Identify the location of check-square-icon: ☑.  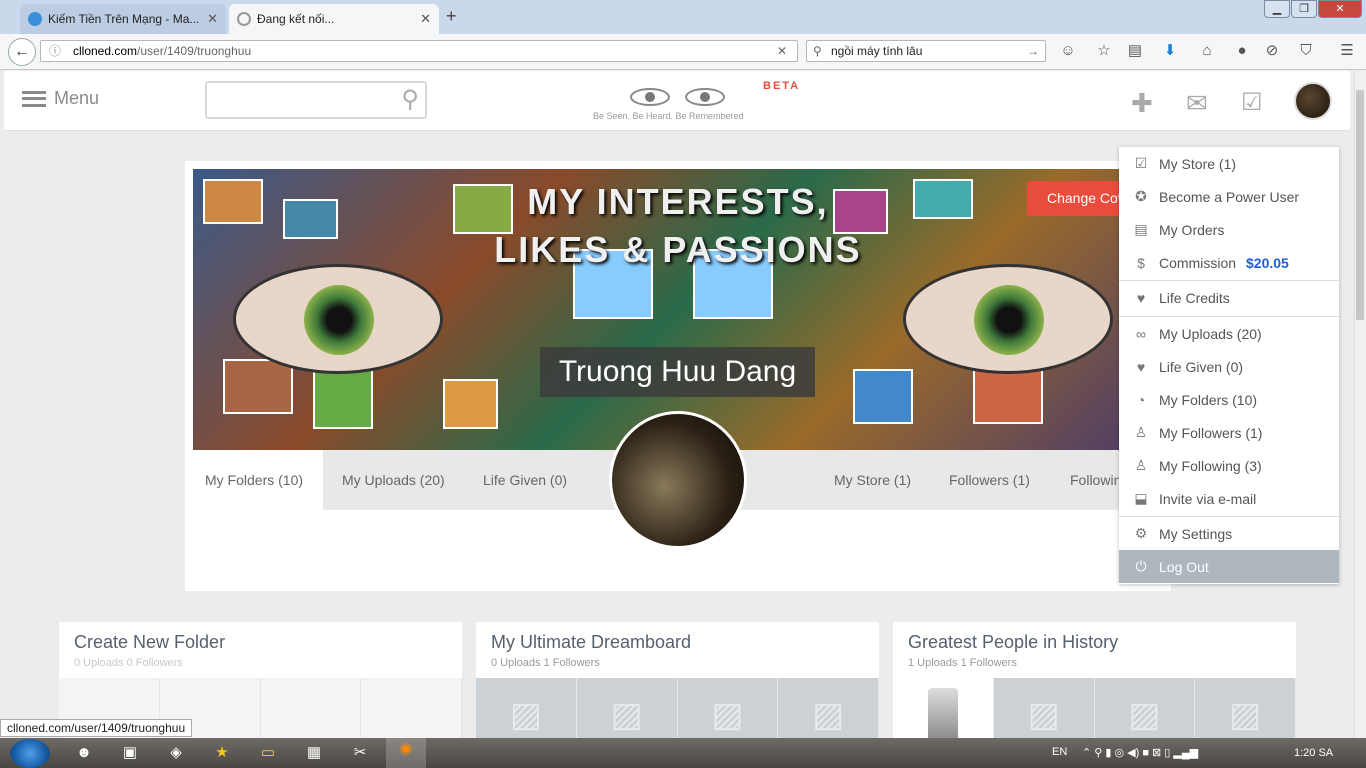
(1141, 163).